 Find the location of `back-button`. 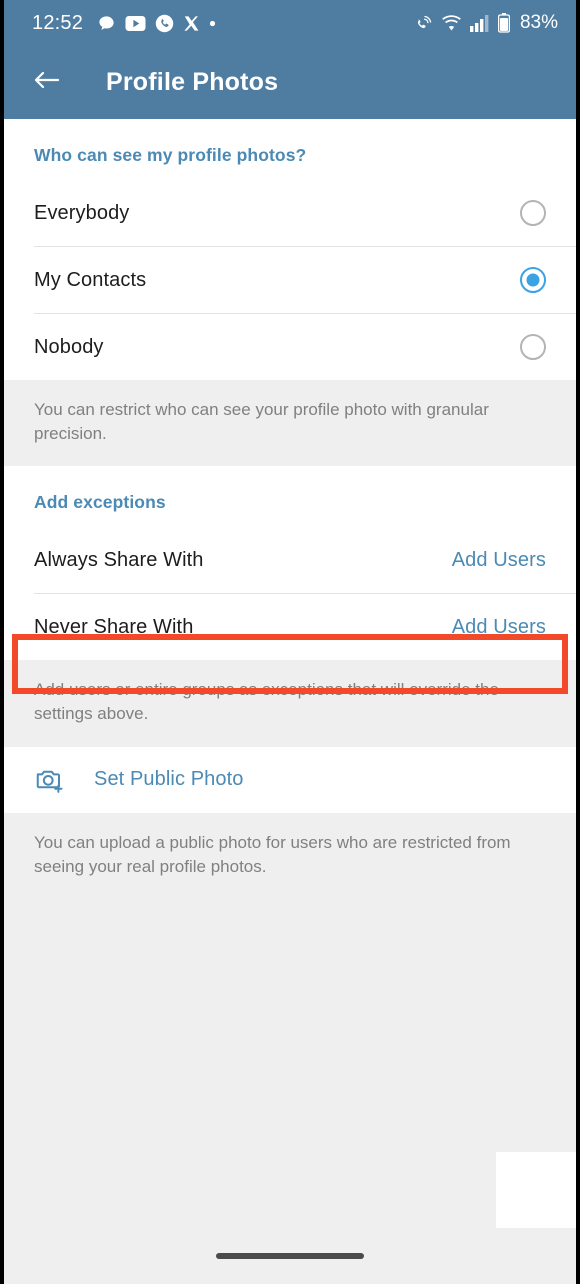

back-button is located at coordinates (47, 83).